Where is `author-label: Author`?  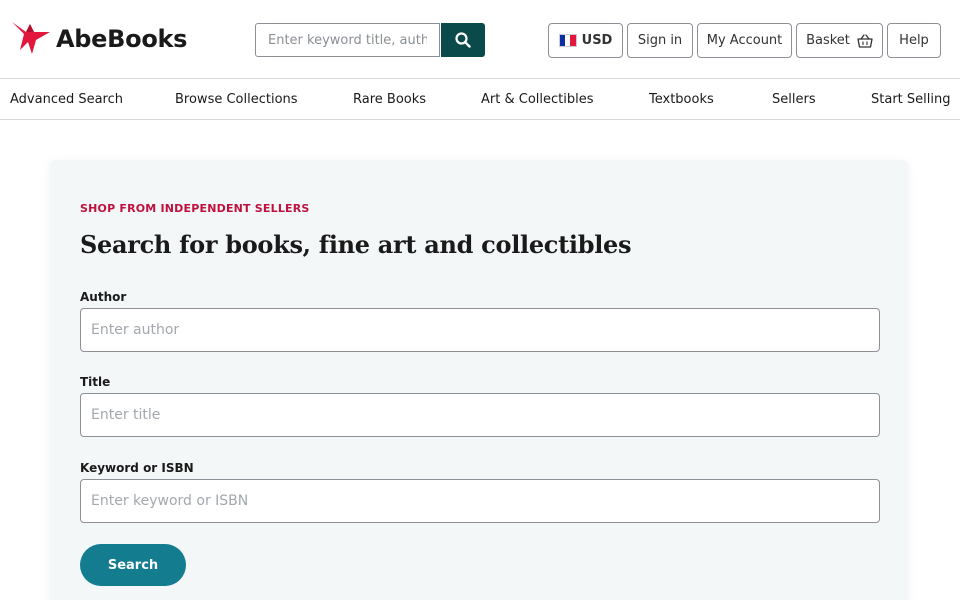 author-label: Author is located at coordinates (103, 297).